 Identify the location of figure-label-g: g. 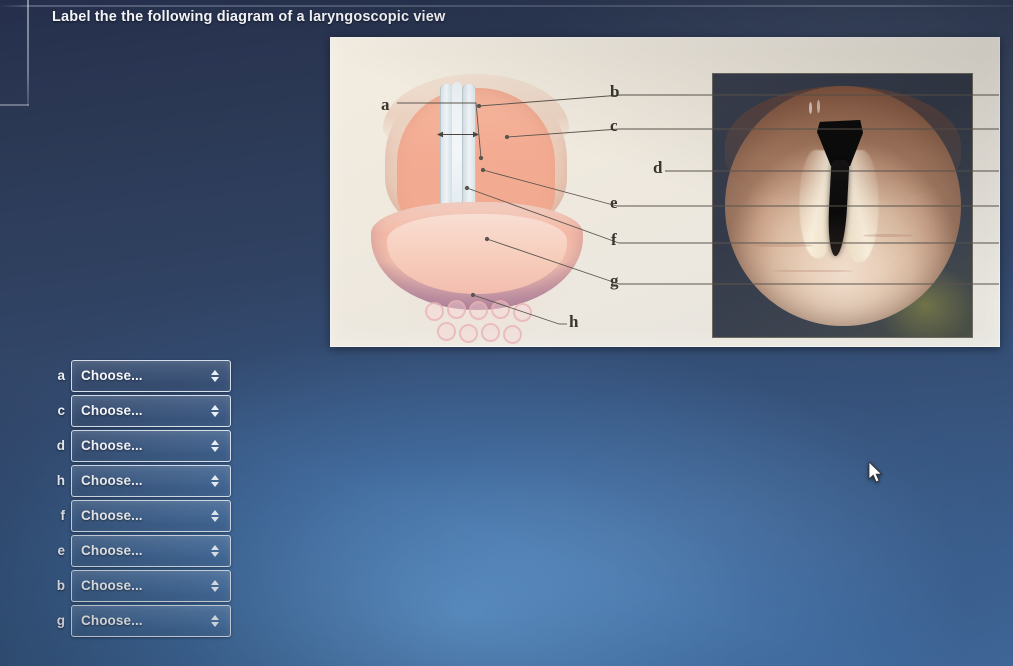
(614, 280).